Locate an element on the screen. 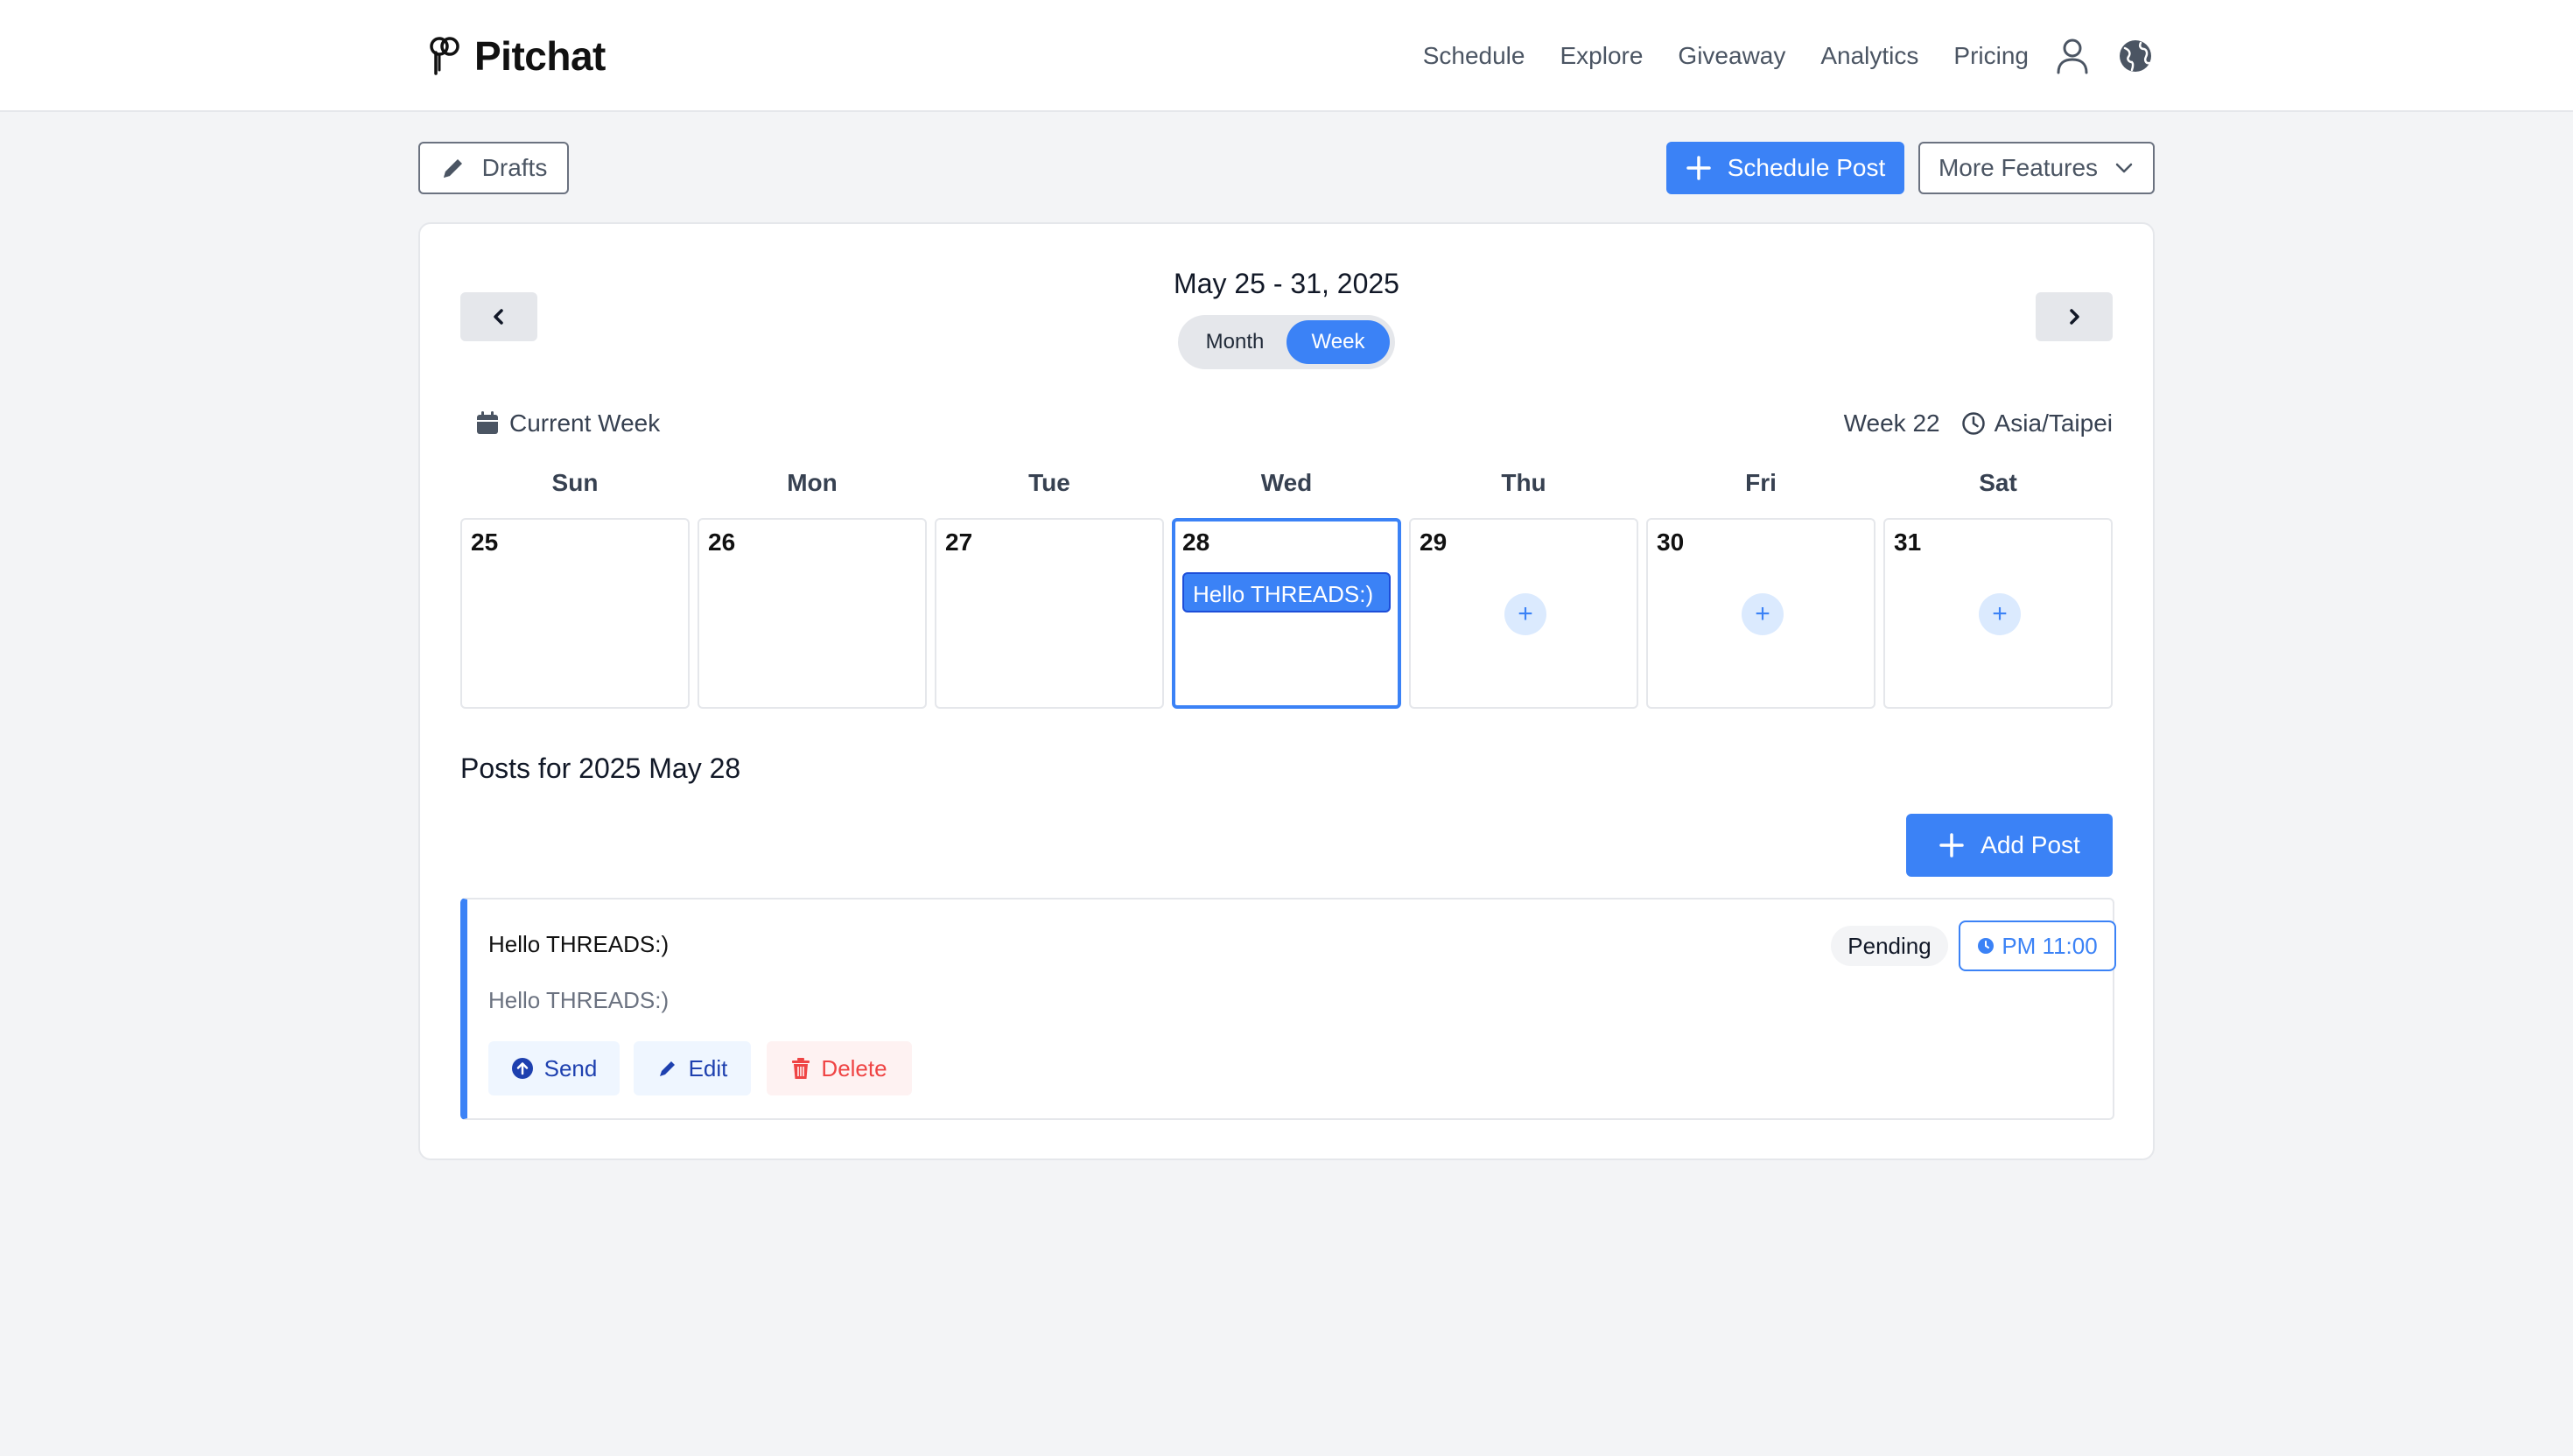 The height and width of the screenshot is (1456, 2573). delete-button: Delete is located at coordinates (839, 1068).